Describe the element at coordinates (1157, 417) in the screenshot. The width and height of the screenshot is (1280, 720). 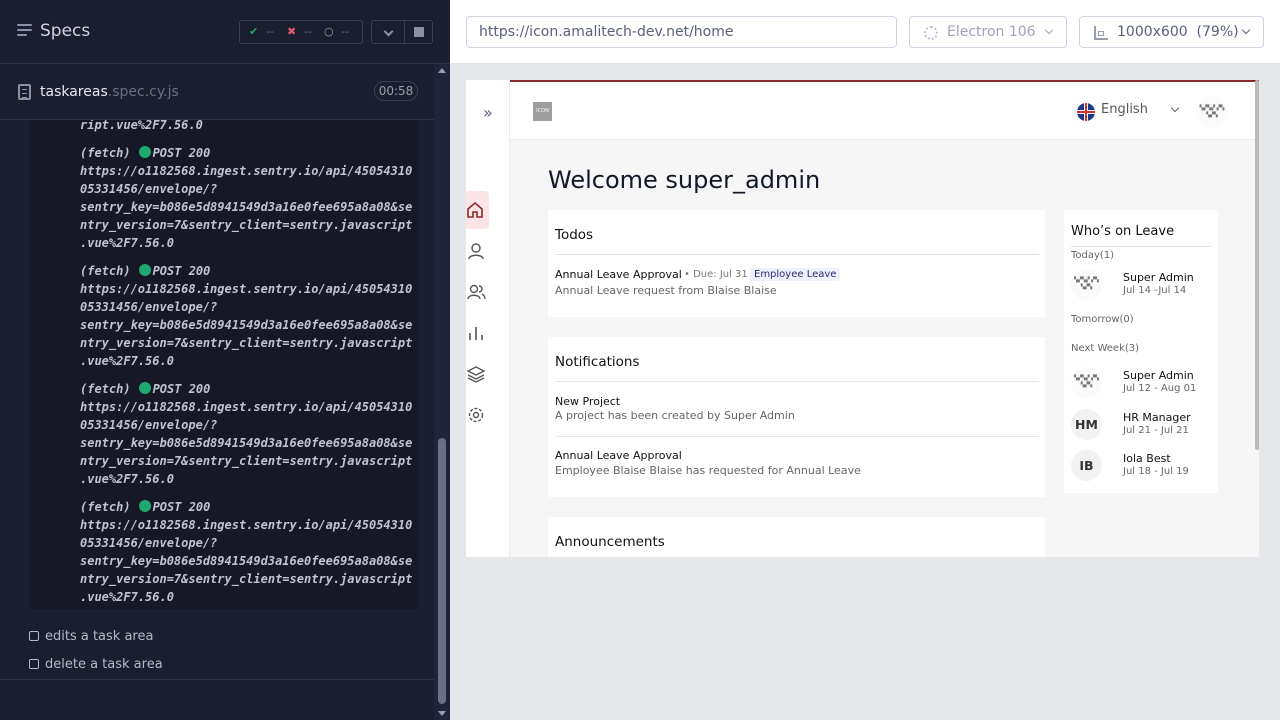
I see `leave-name: HR Manager` at that location.